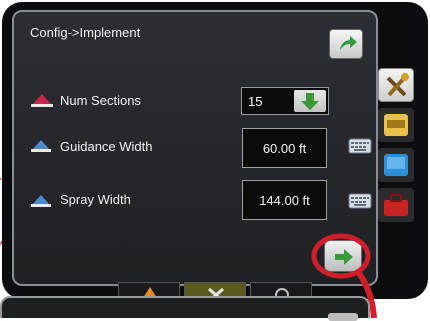 This screenshot has width=430, height=321. I want to click on lower-panel-button, so click(343, 317).